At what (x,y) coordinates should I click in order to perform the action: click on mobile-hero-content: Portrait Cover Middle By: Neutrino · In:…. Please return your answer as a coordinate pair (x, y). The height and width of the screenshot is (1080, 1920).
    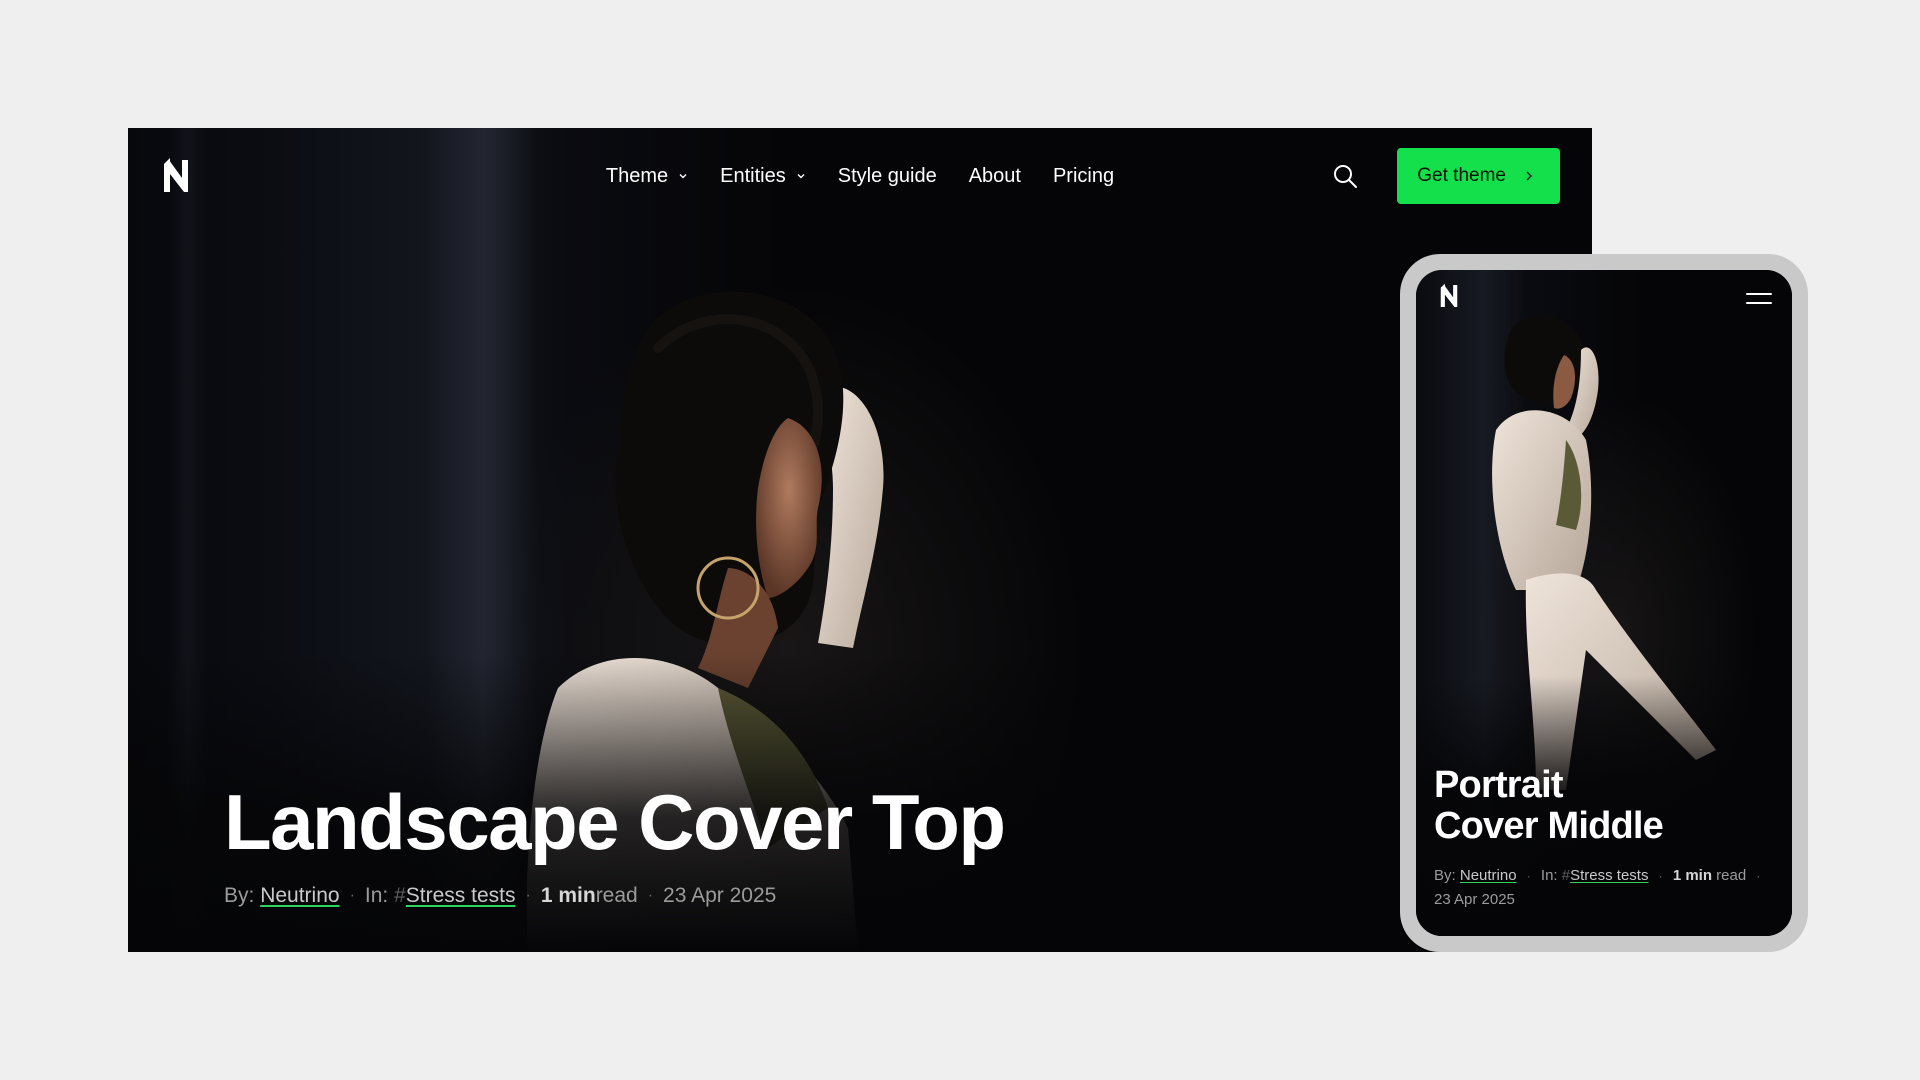
    Looking at the image, I should click on (1604, 838).